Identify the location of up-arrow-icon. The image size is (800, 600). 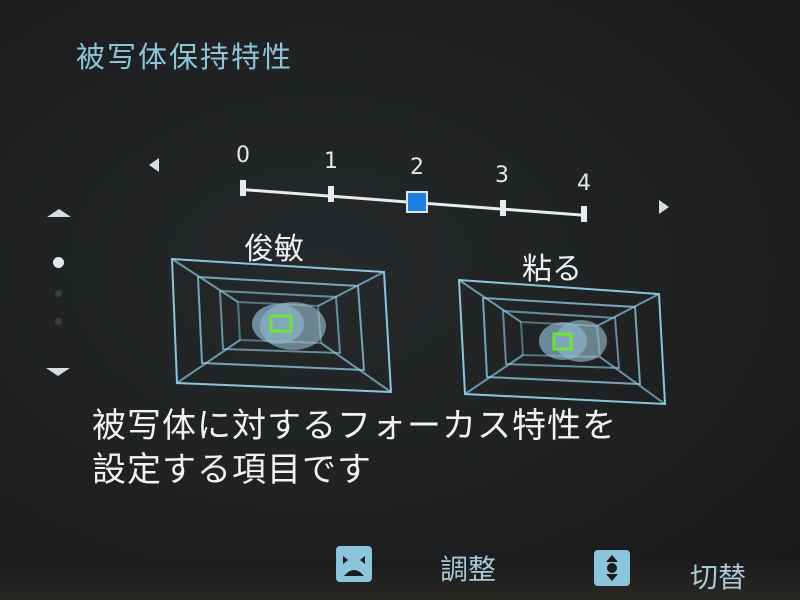
(59, 213).